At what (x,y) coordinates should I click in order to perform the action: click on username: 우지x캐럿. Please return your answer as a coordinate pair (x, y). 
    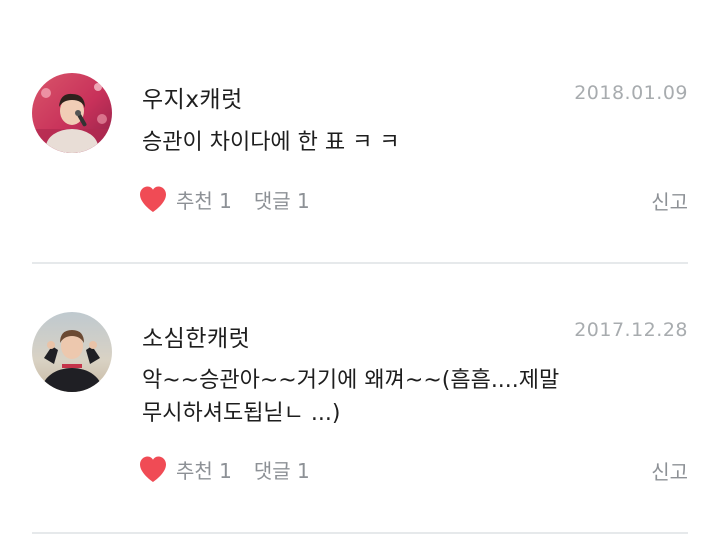
    Looking at the image, I should click on (192, 97).